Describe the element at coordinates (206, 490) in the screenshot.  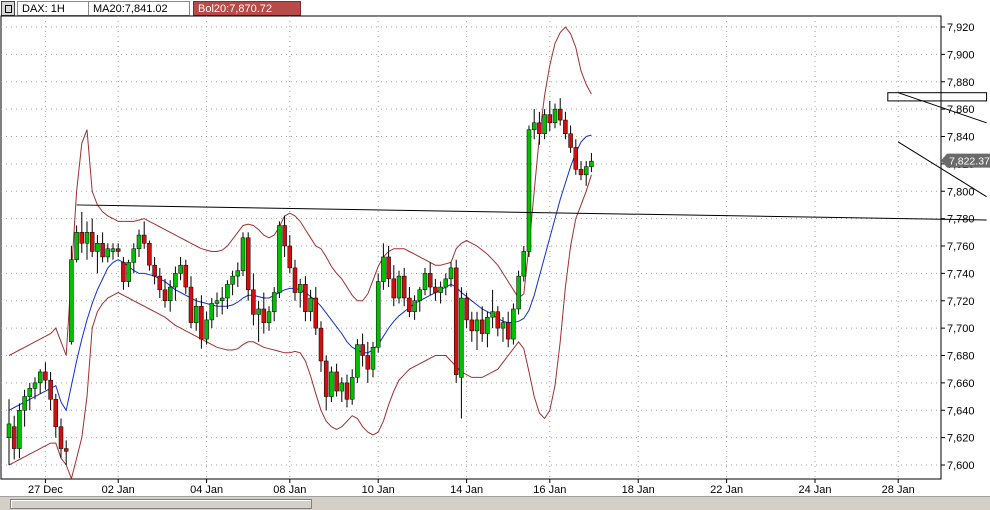
I see `x-tick-label: 04 Jan` at that location.